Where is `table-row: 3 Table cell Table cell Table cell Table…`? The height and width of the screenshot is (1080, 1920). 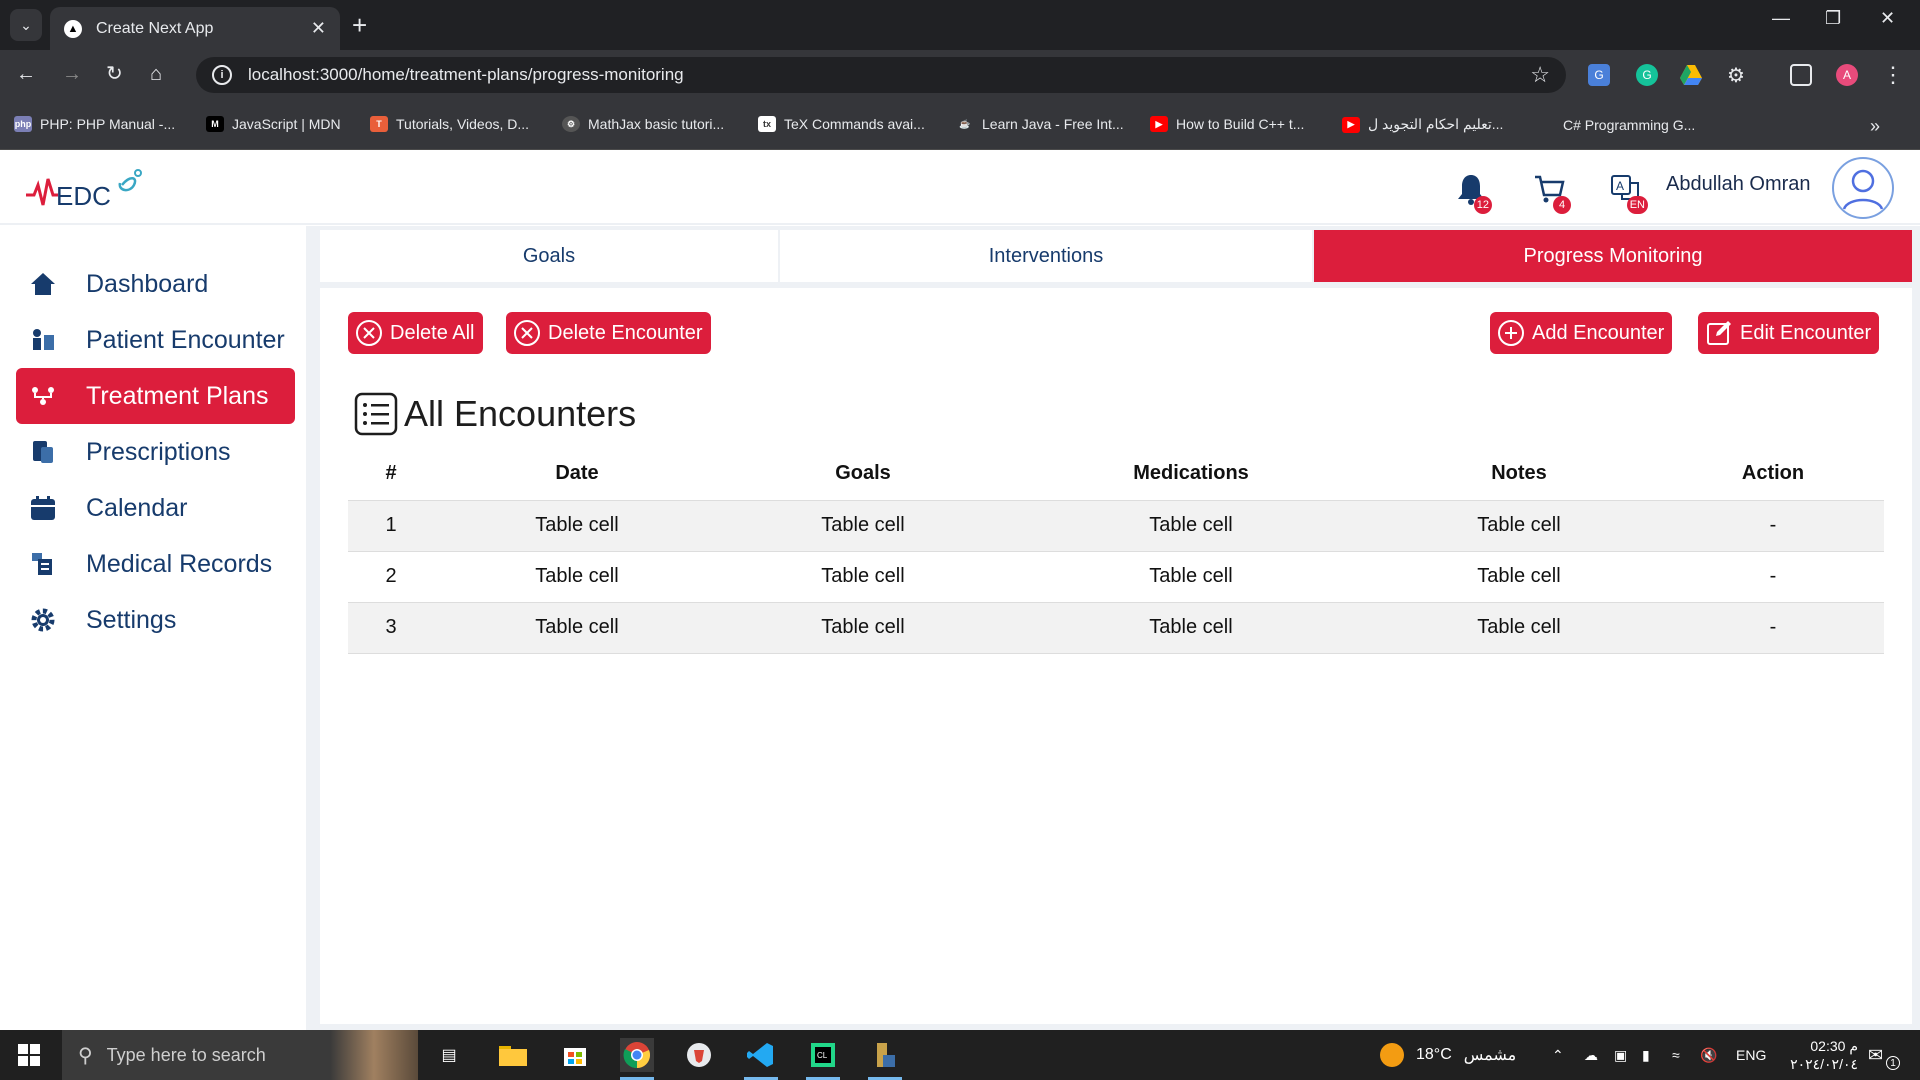 table-row: 3 Table cell Table cell Table cell Table… is located at coordinates (1116, 628).